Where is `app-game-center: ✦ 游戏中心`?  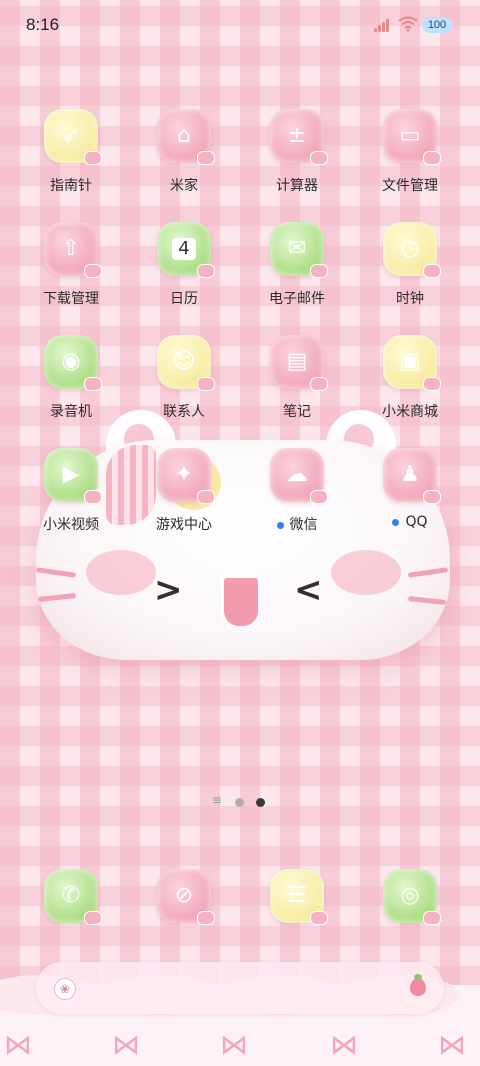 app-game-center: ✦ 游戏中心 is located at coordinates (184, 503).